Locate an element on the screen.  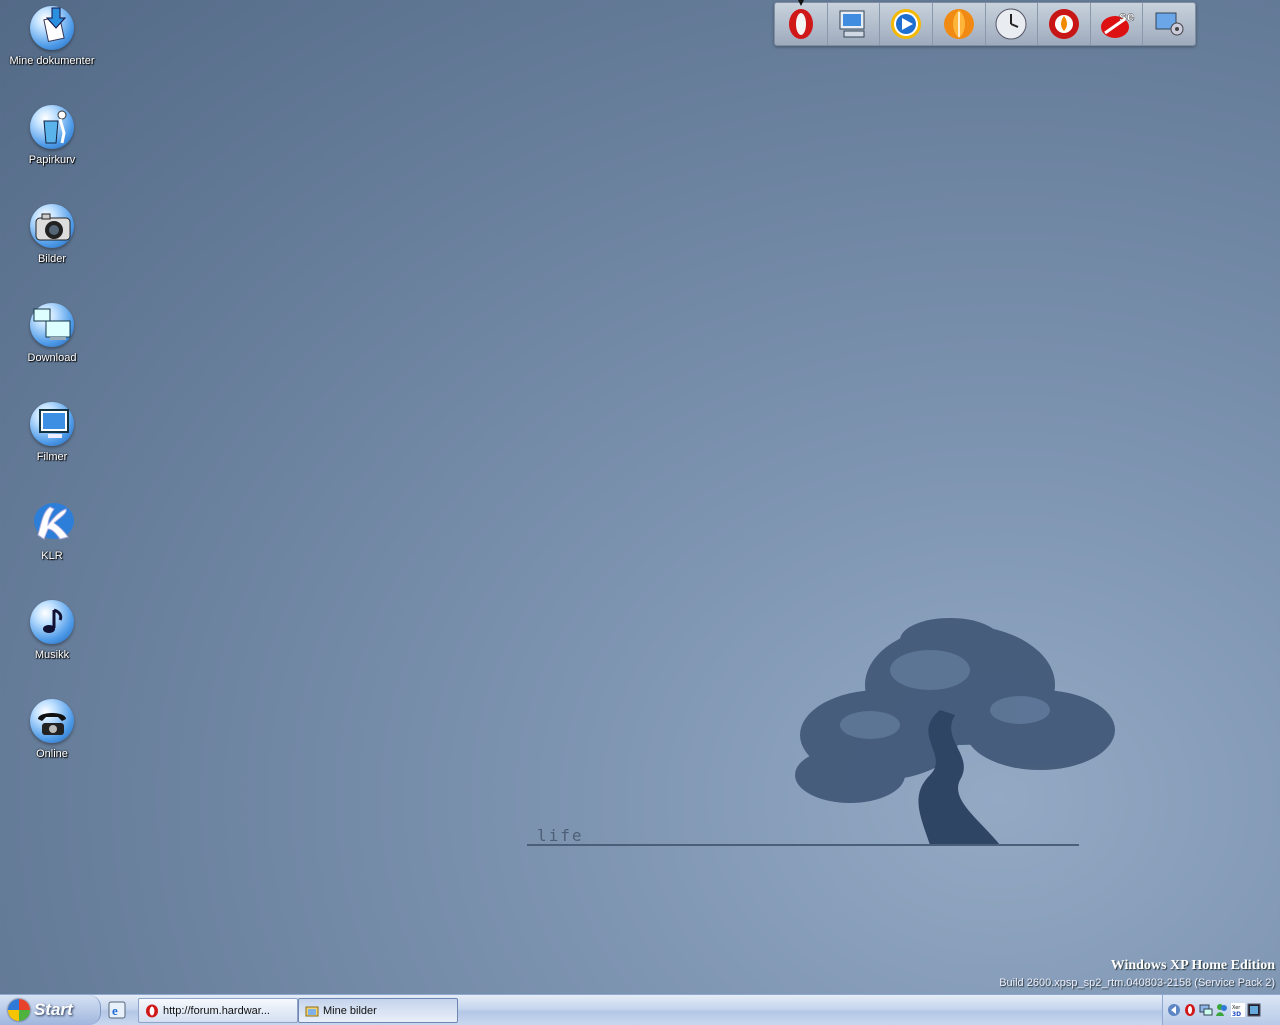
desktop-icon-download: Download is located at coordinates (52, 332).